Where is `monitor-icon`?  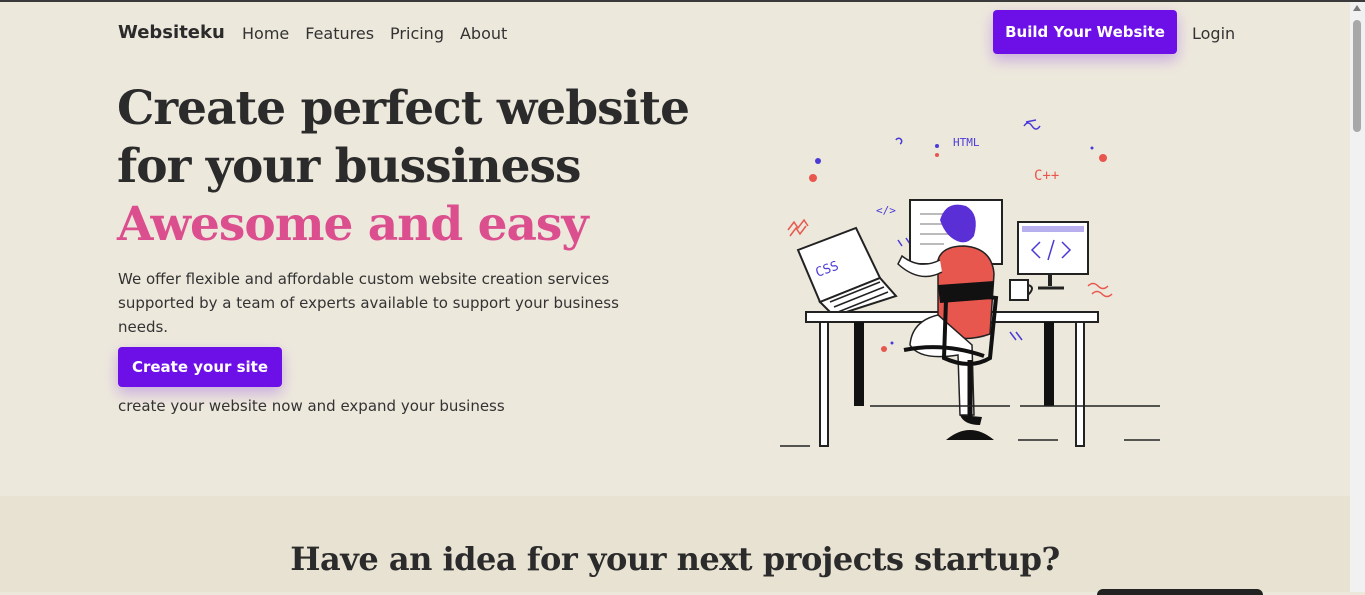
monitor-icon is located at coordinates (1053, 255).